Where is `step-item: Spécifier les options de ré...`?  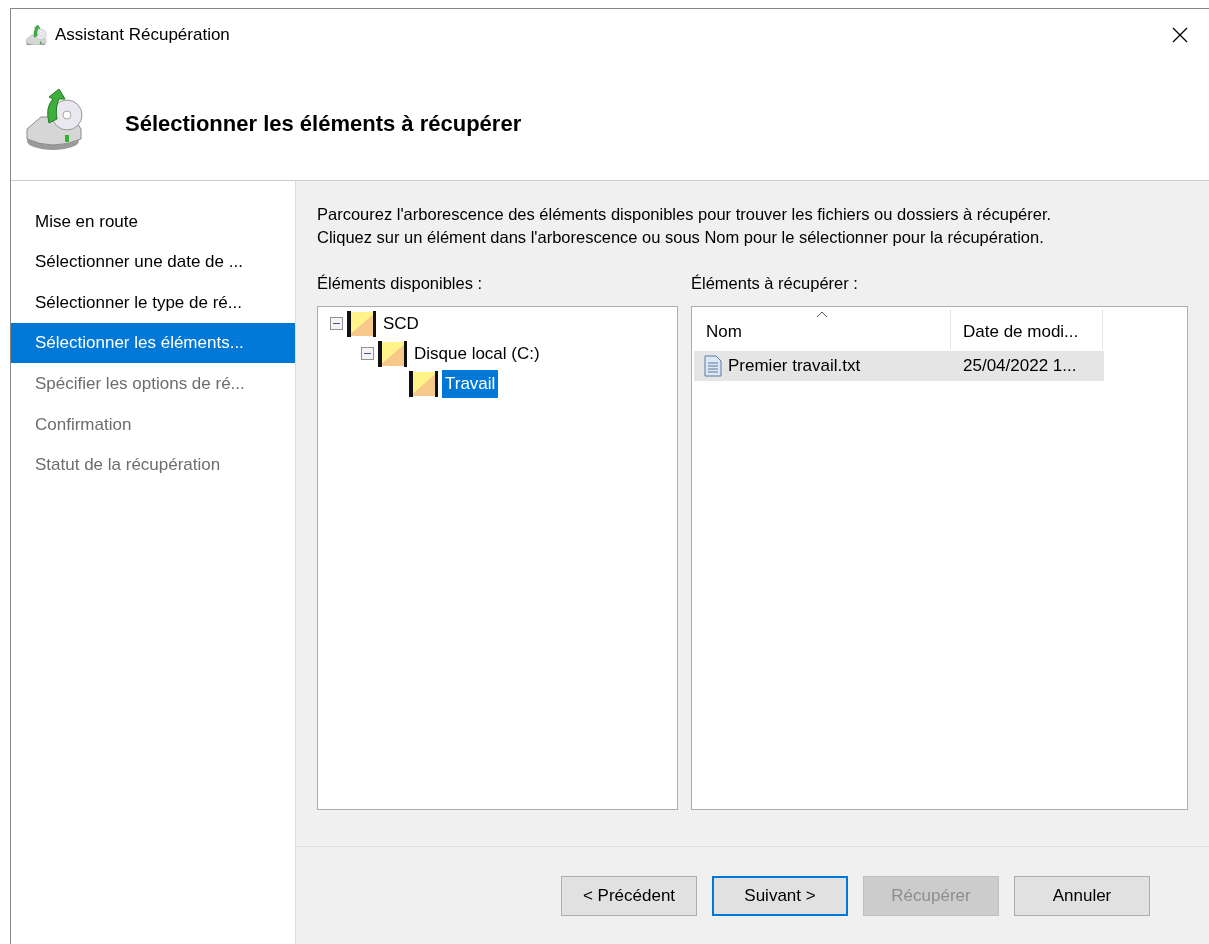 step-item: Spécifier les options de ré... is located at coordinates (140, 383).